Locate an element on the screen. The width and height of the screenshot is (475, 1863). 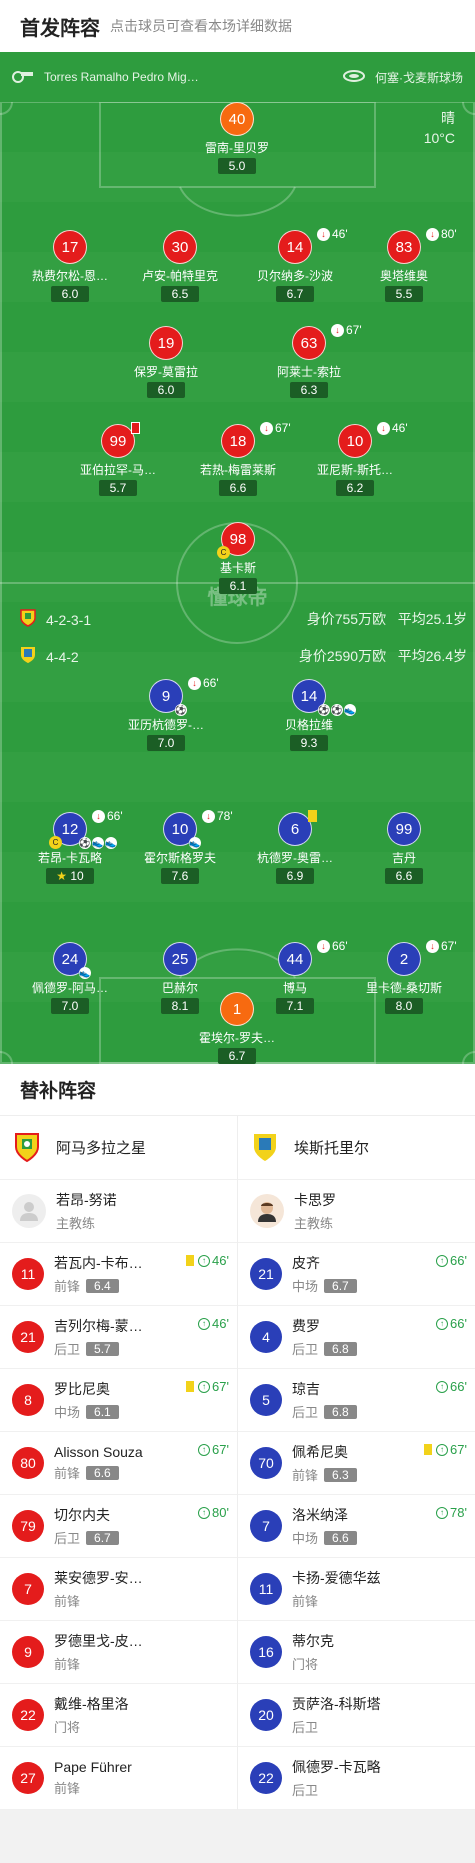
player-rating: 6.1 is located at coordinates (238, 586).